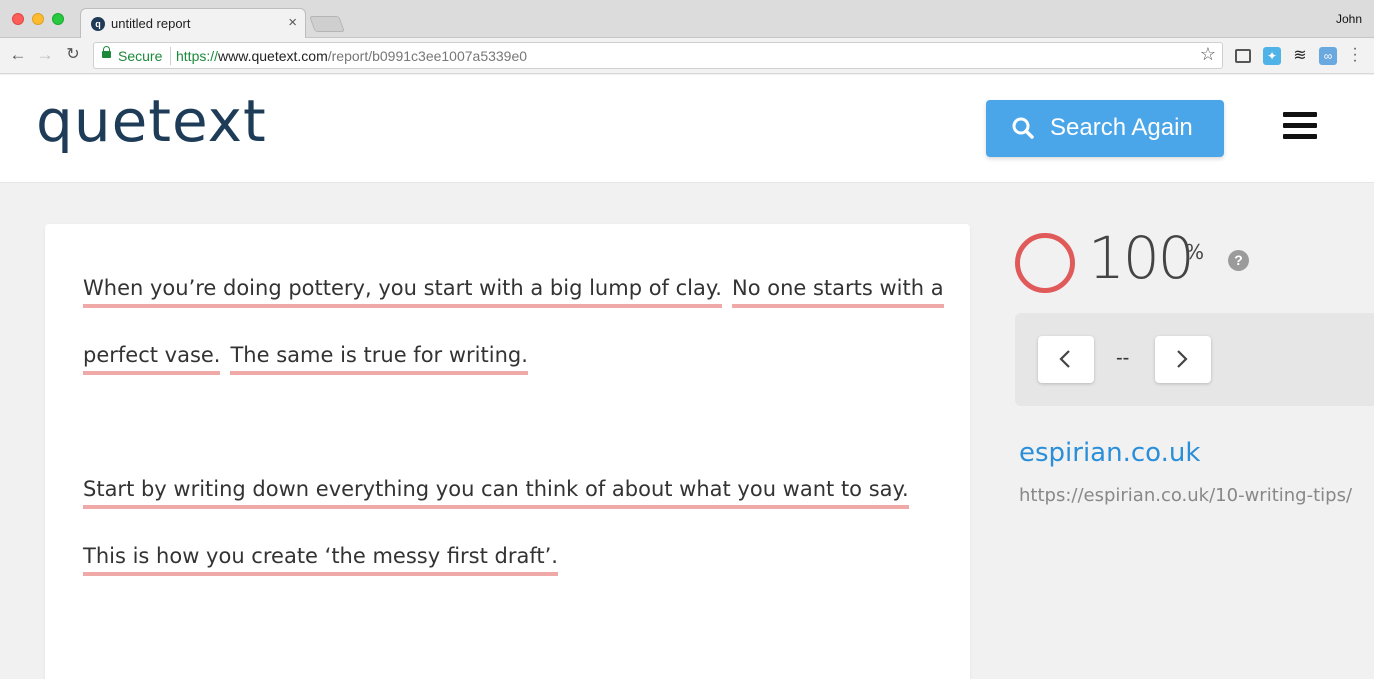 This screenshot has width=1374, height=679. What do you see at coordinates (152, 359) in the screenshot?
I see `matched-sentence: perfect vase.` at bounding box center [152, 359].